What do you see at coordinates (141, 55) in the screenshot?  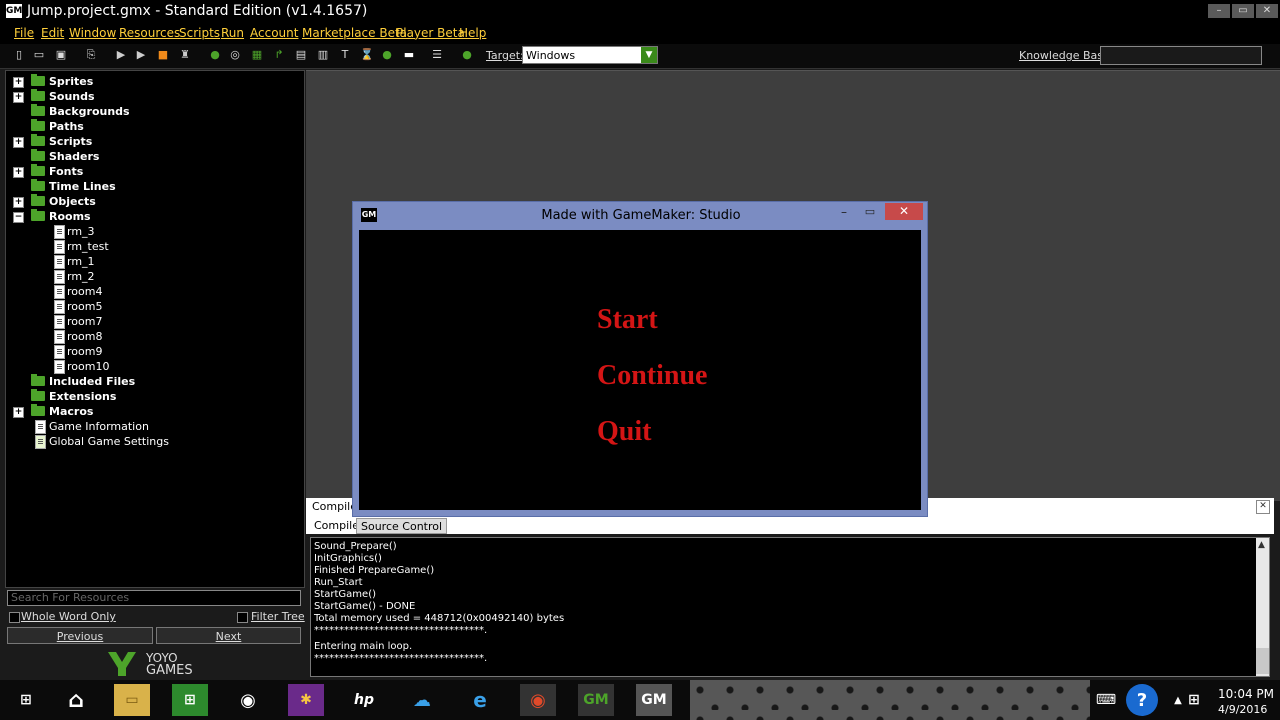 I see `debug-icon: ▶` at bounding box center [141, 55].